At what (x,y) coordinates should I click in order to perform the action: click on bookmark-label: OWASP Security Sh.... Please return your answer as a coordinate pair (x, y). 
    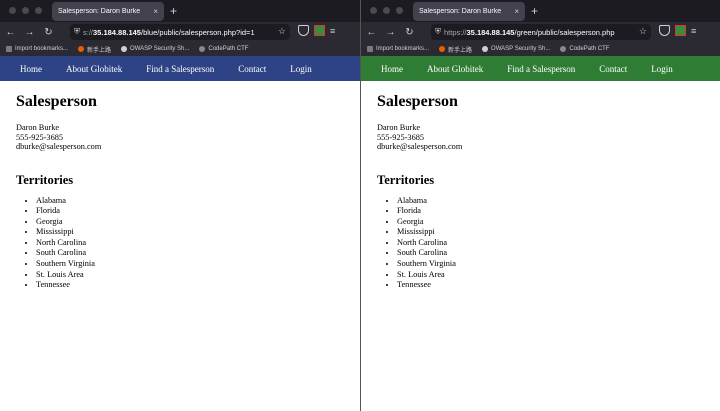
    Looking at the image, I should click on (521, 49).